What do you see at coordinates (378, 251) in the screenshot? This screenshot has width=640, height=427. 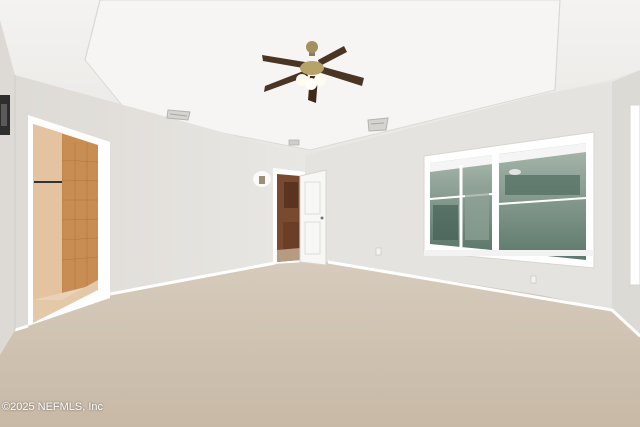 I see `outlet` at bounding box center [378, 251].